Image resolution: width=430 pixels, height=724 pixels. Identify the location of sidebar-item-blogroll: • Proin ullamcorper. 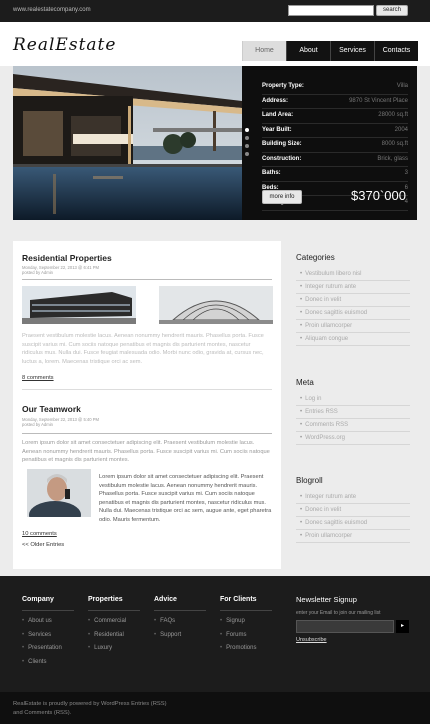
(353, 536).